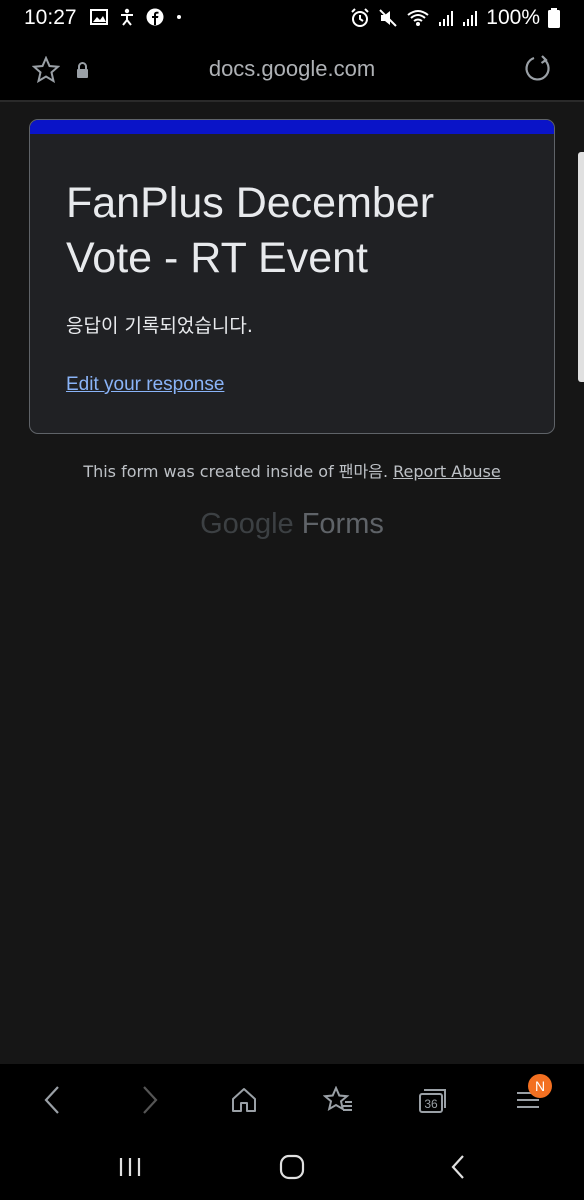 Image resolution: width=584 pixels, height=1200 pixels. I want to click on url-text: docs.google.com, so click(292, 69).